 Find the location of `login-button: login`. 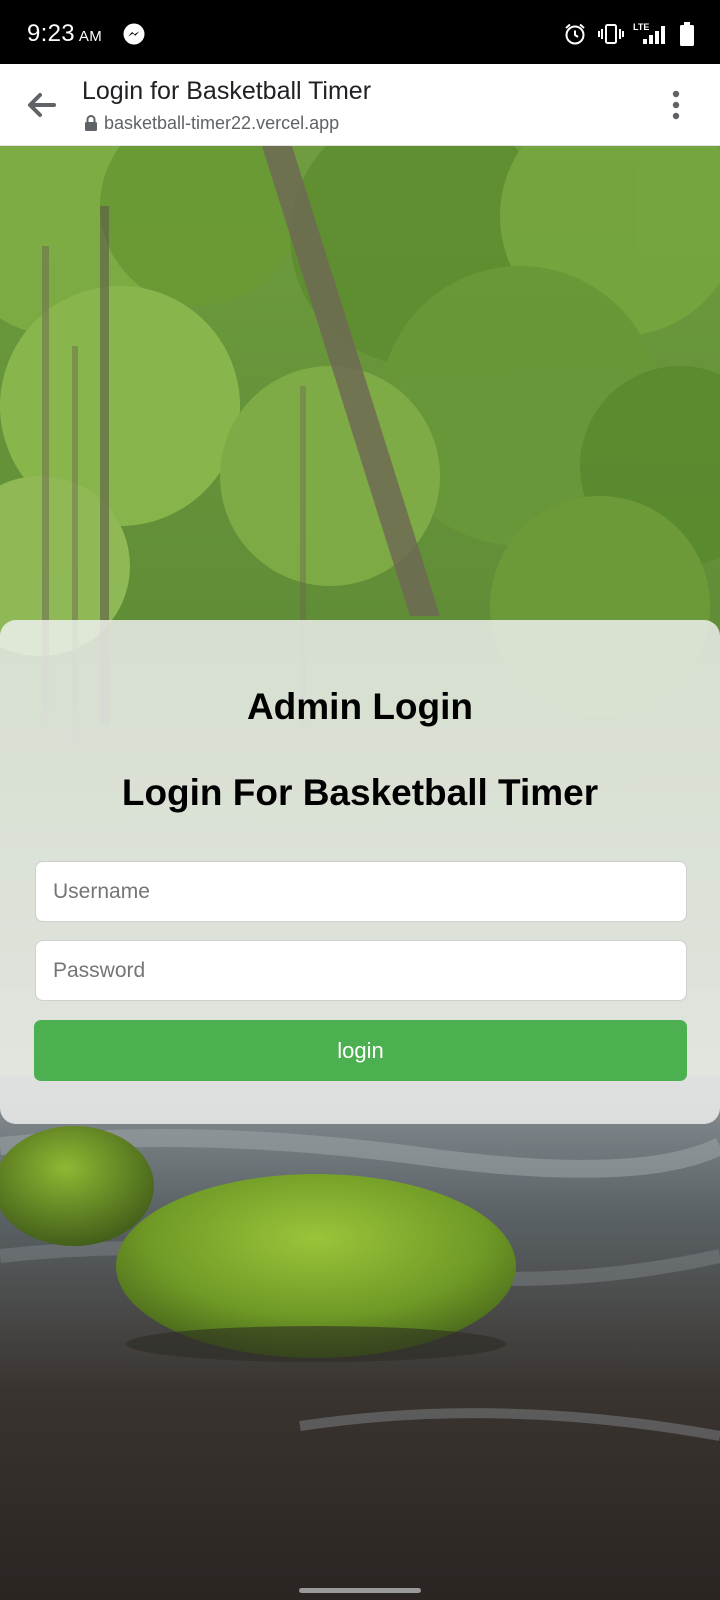

login-button: login is located at coordinates (360, 1050).